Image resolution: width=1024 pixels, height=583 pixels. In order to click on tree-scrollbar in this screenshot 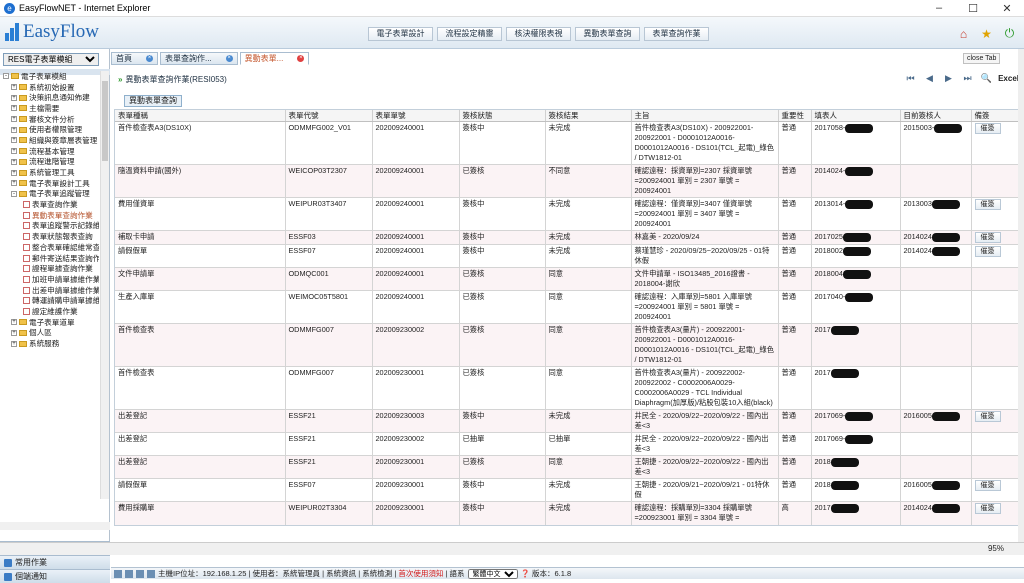, I will do `click(104, 285)`.